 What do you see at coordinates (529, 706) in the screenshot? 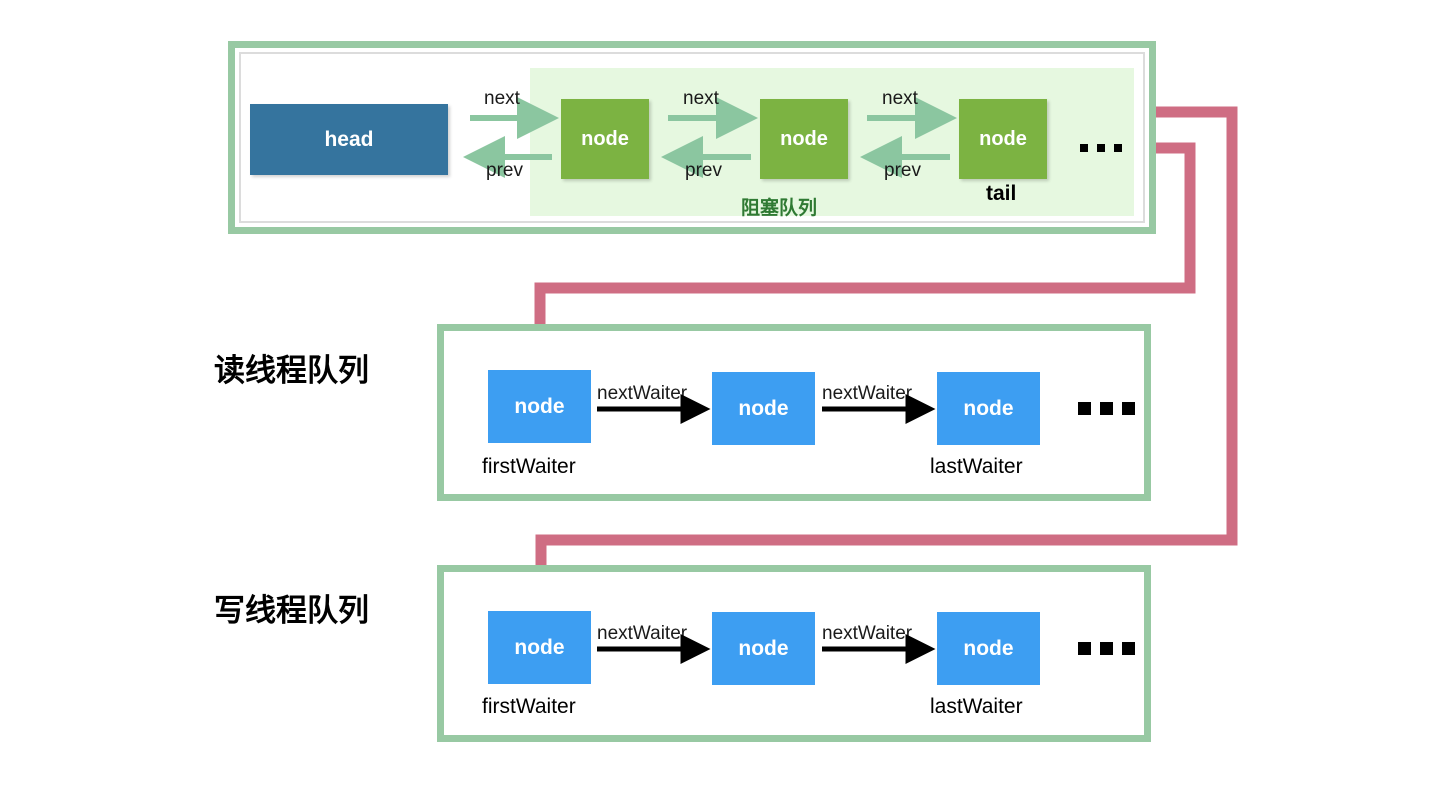
I see `writer-queue-first-caption: firstWaiter` at bounding box center [529, 706].